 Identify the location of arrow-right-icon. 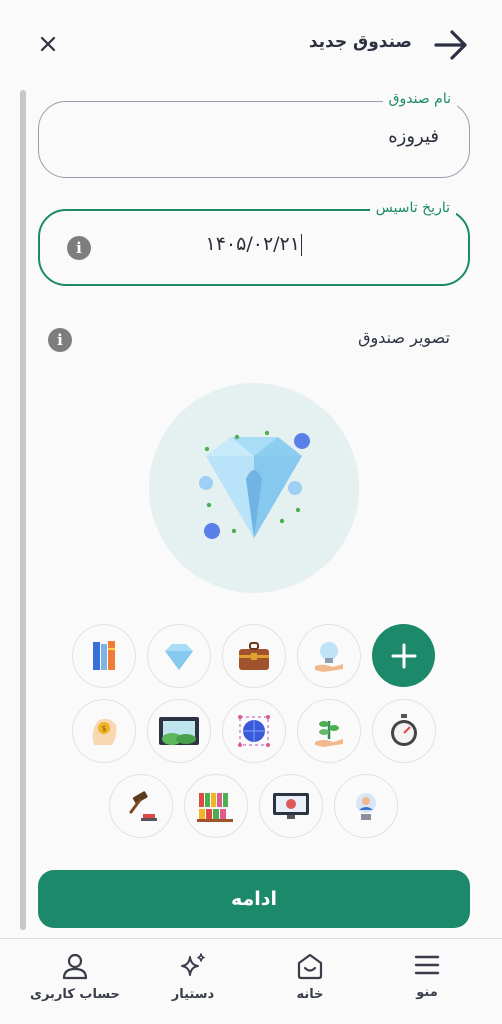
(450, 45).